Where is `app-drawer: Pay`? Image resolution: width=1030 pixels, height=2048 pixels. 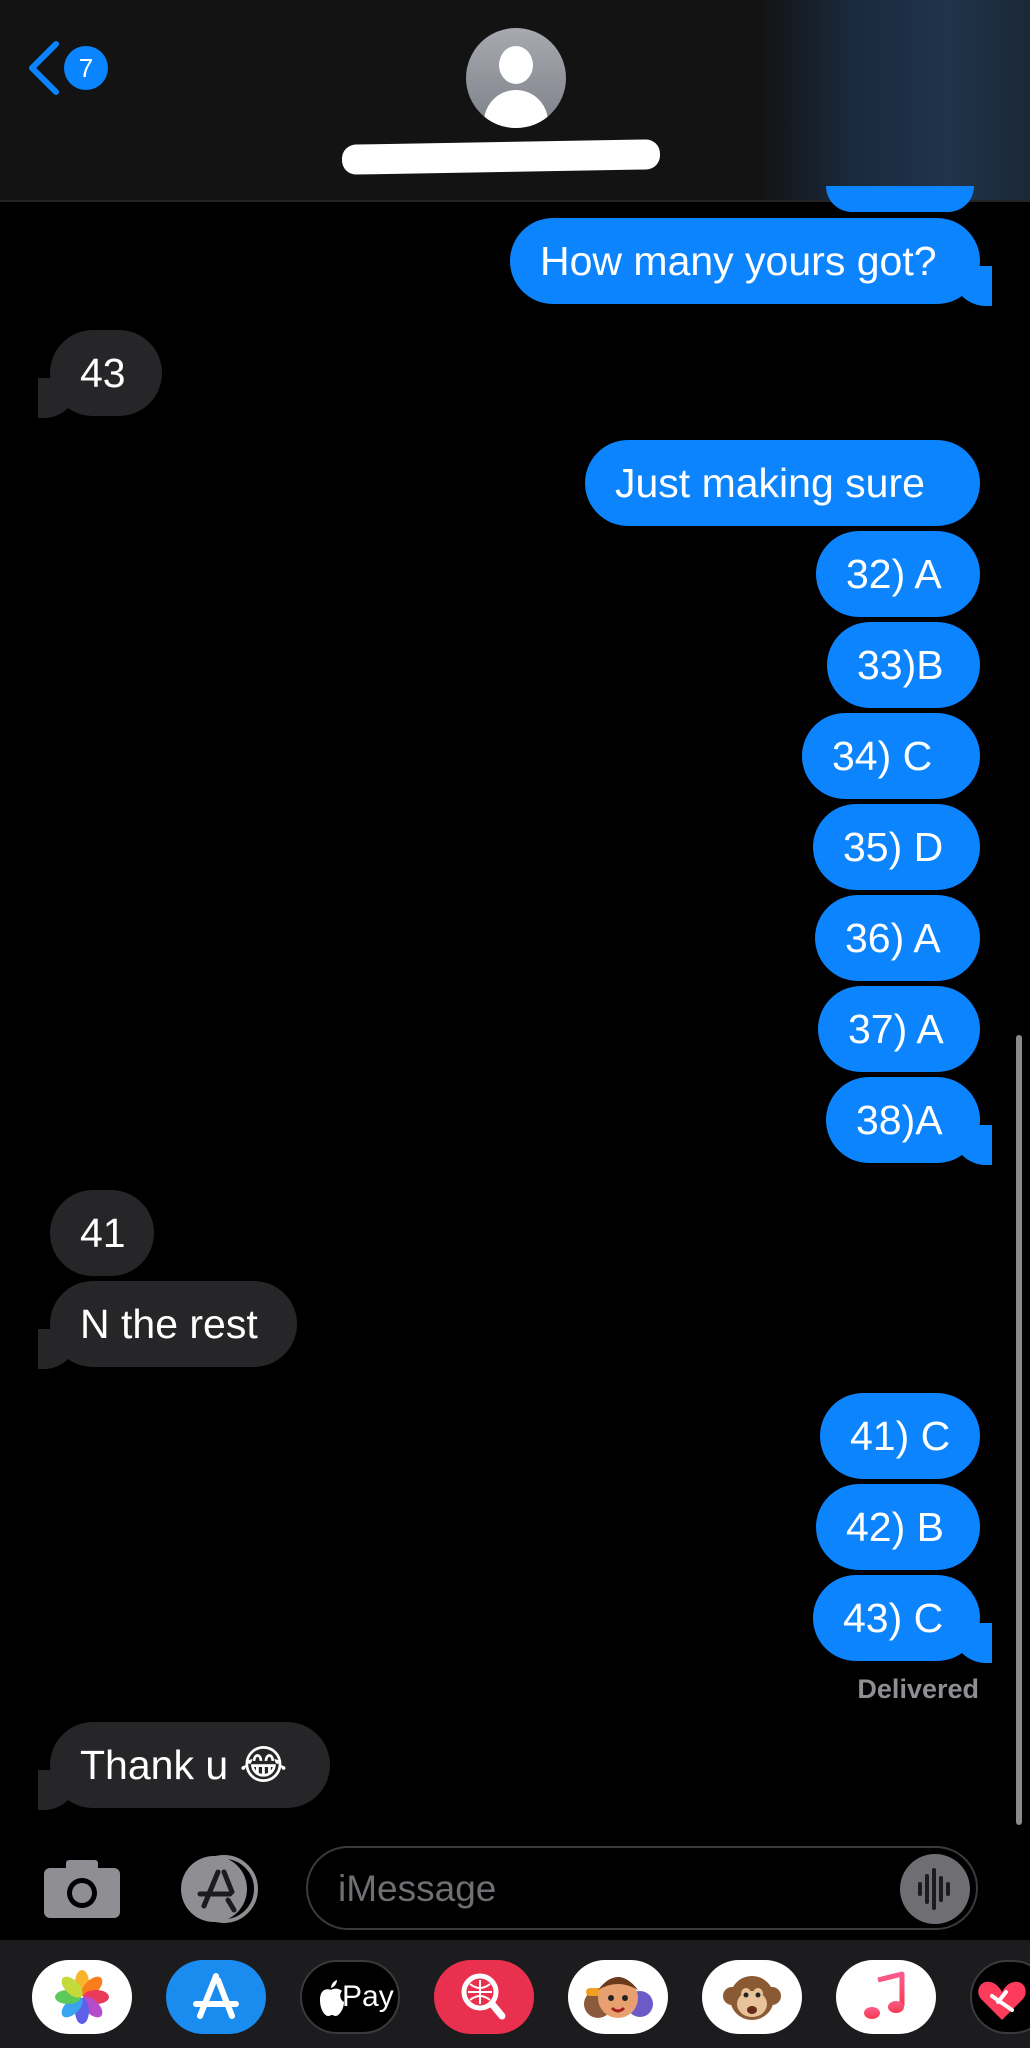 app-drawer: Pay is located at coordinates (515, 1994).